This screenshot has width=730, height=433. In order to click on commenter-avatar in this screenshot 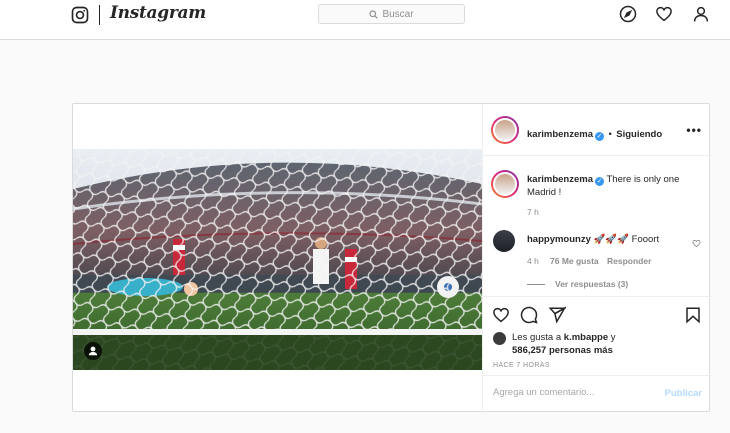, I will do `click(504, 241)`.